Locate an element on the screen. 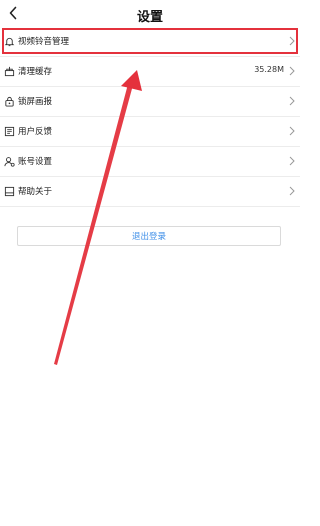  menu-item-clear-cache: 清理缓存 35.28M is located at coordinates (150, 72).